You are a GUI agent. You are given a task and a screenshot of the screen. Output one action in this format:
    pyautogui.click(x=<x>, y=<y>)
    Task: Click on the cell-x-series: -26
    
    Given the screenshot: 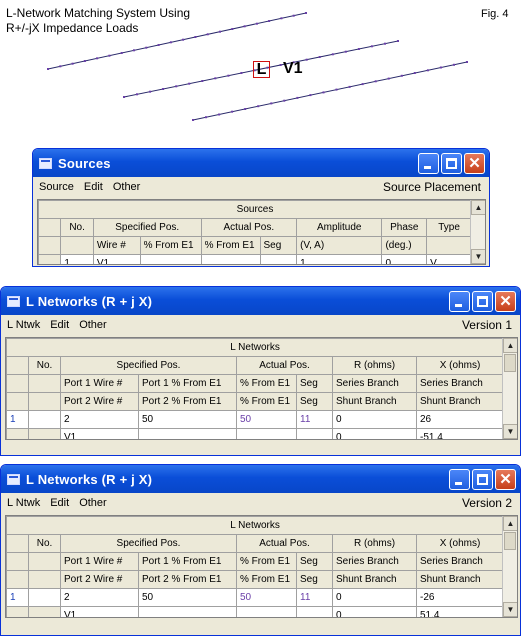 What is the action you would take?
    pyautogui.click(x=460, y=597)
    